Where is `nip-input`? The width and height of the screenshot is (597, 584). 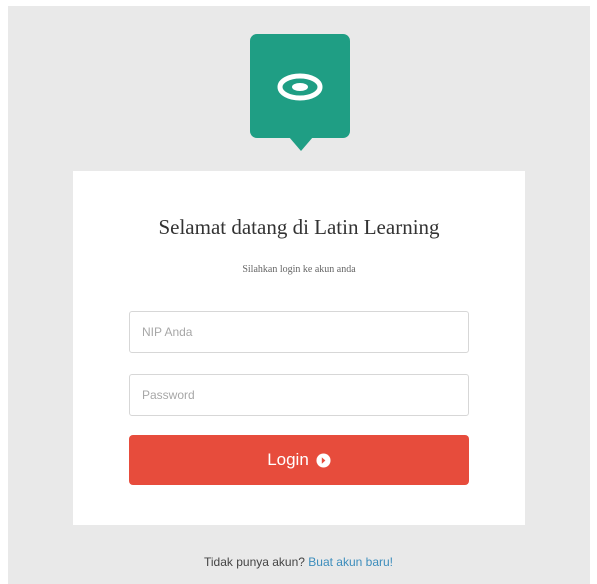 nip-input is located at coordinates (299, 332).